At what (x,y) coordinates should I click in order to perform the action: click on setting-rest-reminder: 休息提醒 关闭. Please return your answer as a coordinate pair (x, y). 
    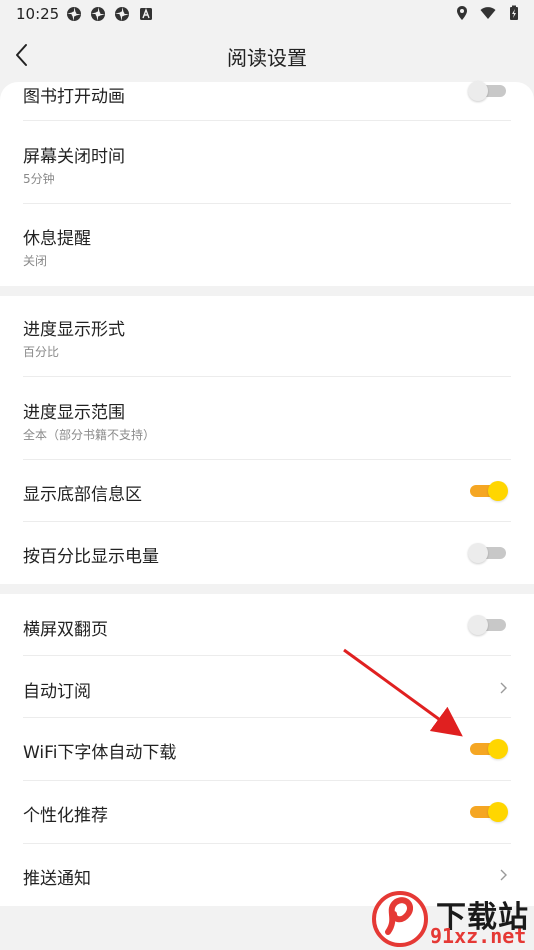
    Looking at the image, I should click on (267, 245).